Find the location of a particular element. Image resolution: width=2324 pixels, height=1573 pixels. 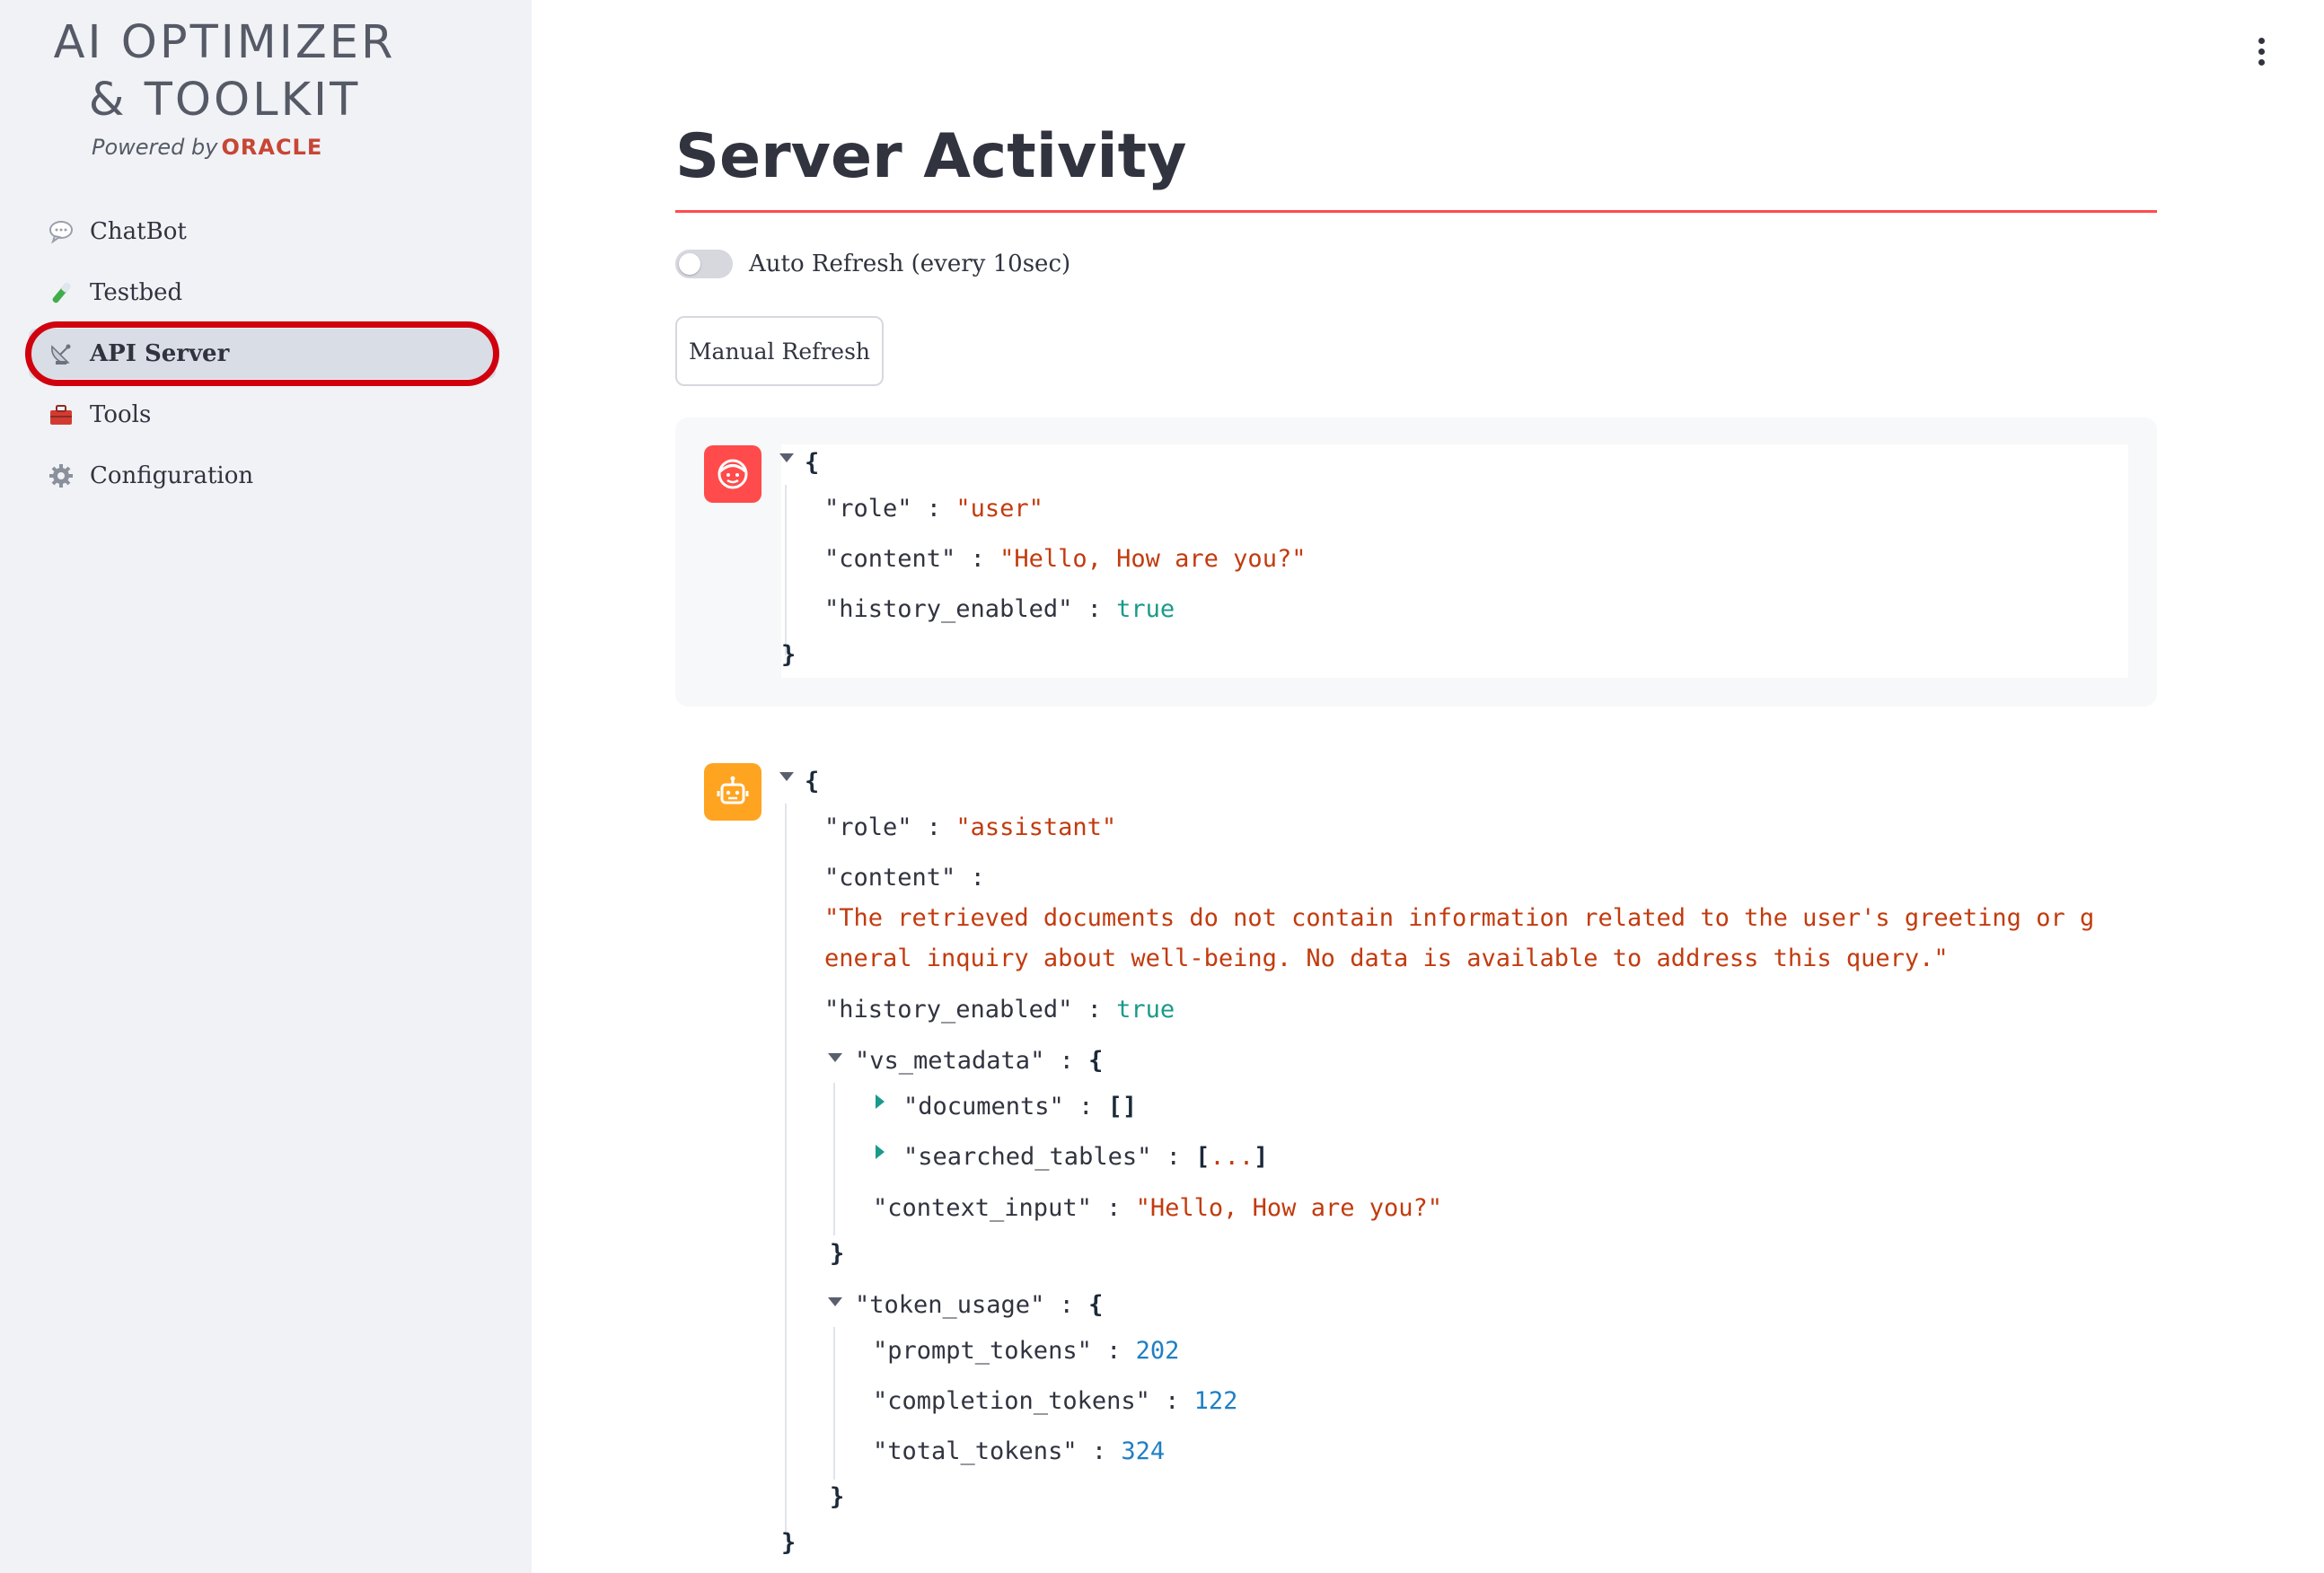

user-face-icon is located at coordinates (733, 474).